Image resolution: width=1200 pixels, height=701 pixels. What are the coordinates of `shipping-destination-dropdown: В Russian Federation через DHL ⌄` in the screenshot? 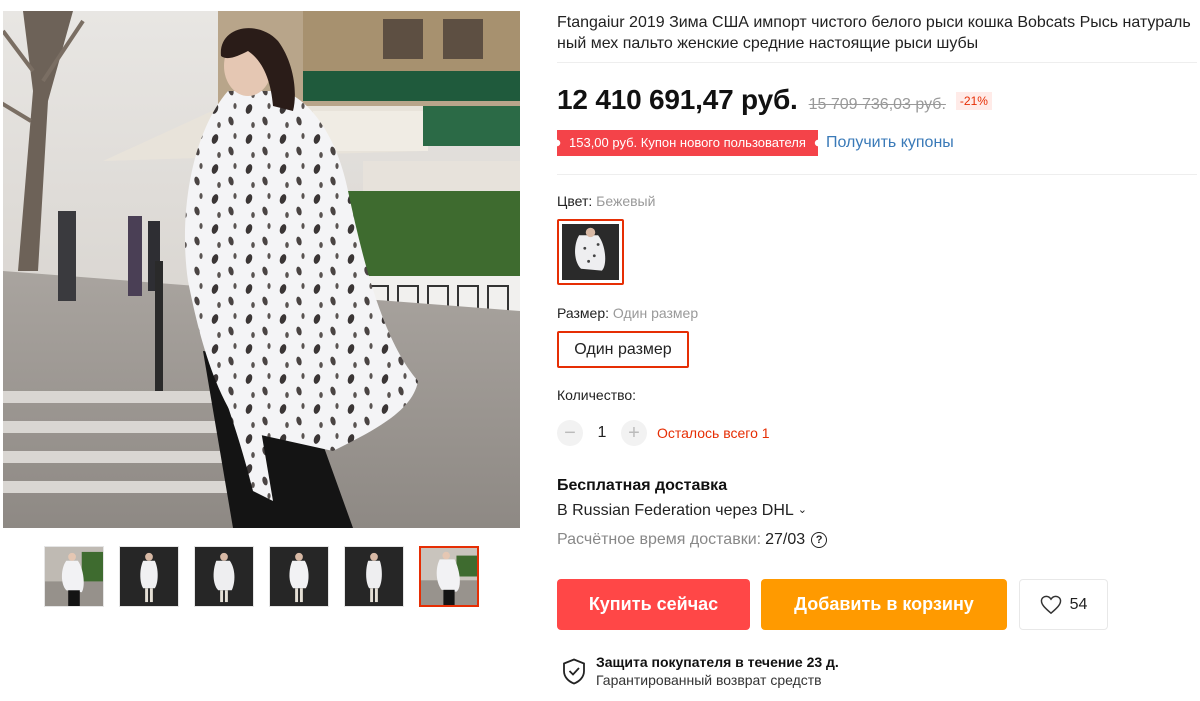 It's located at (682, 511).